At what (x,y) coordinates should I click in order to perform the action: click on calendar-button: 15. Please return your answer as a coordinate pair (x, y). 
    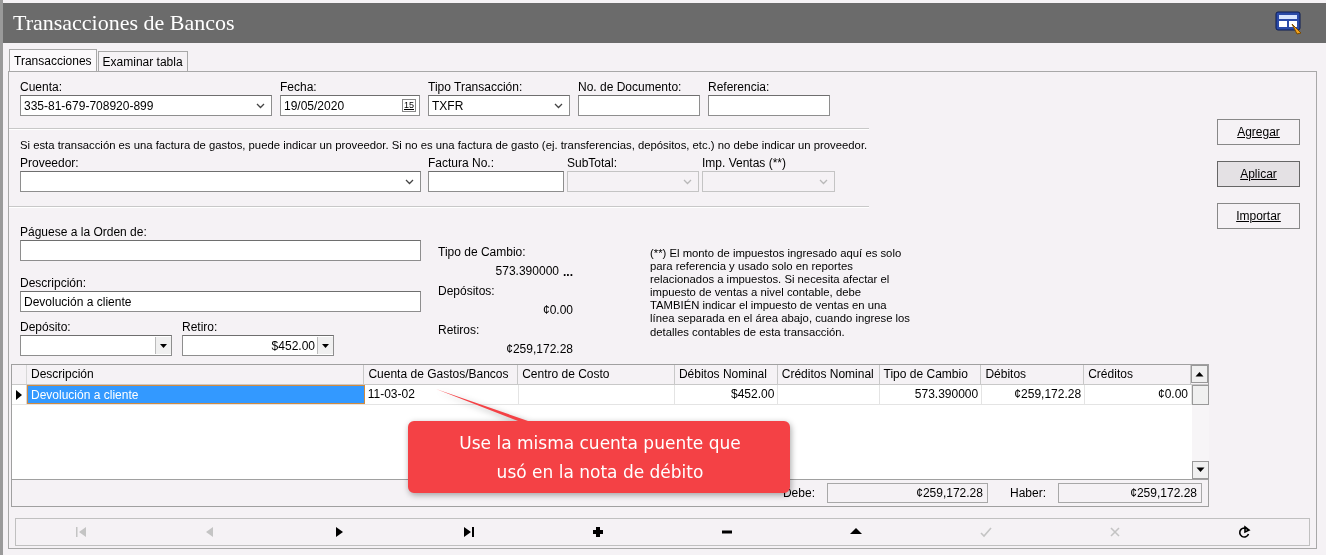
    Looking at the image, I should click on (409, 105).